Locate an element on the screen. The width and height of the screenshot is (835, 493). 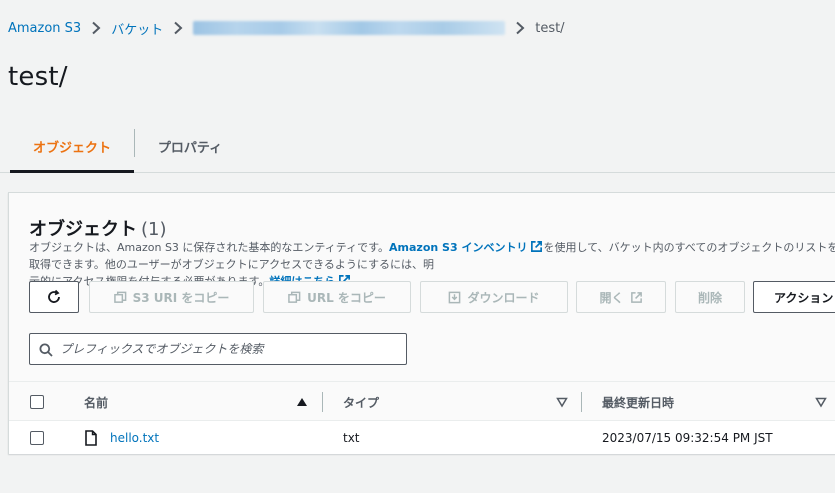
copy-url-button: URL をコピー is located at coordinates (337, 297).